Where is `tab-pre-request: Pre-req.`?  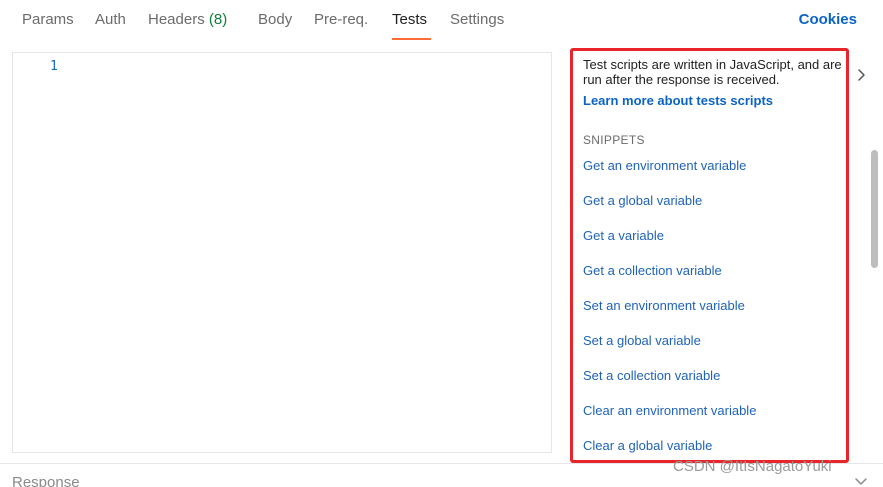
tab-pre-request: Pre-req. is located at coordinates (341, 19).